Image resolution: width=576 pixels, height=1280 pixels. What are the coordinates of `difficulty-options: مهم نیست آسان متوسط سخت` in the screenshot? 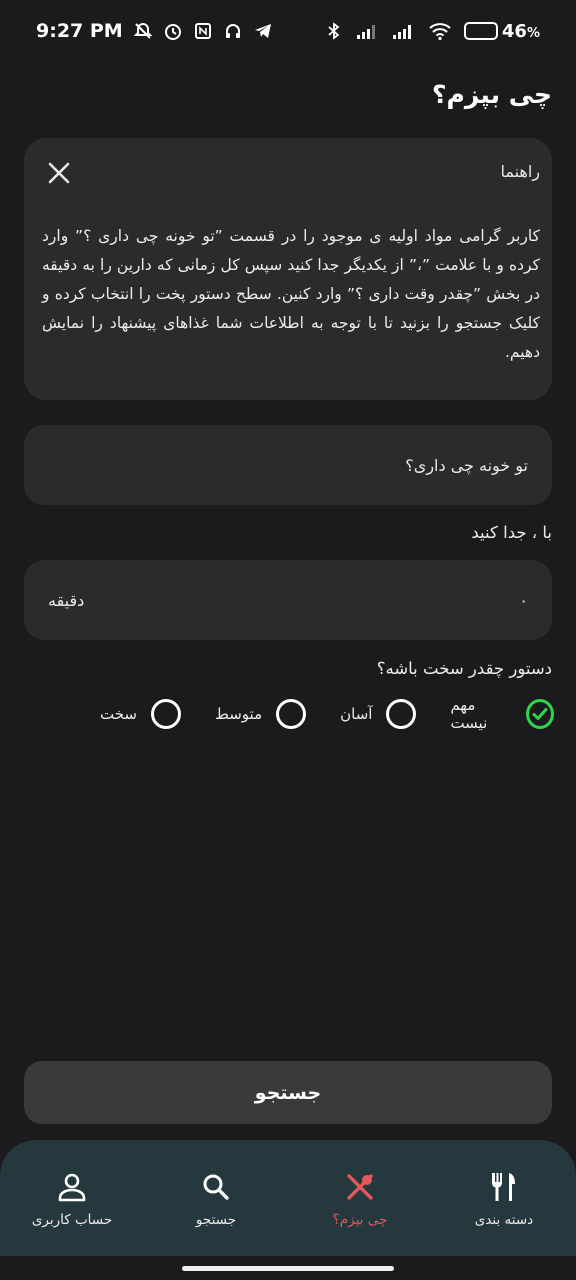 It's located at (327, 714).